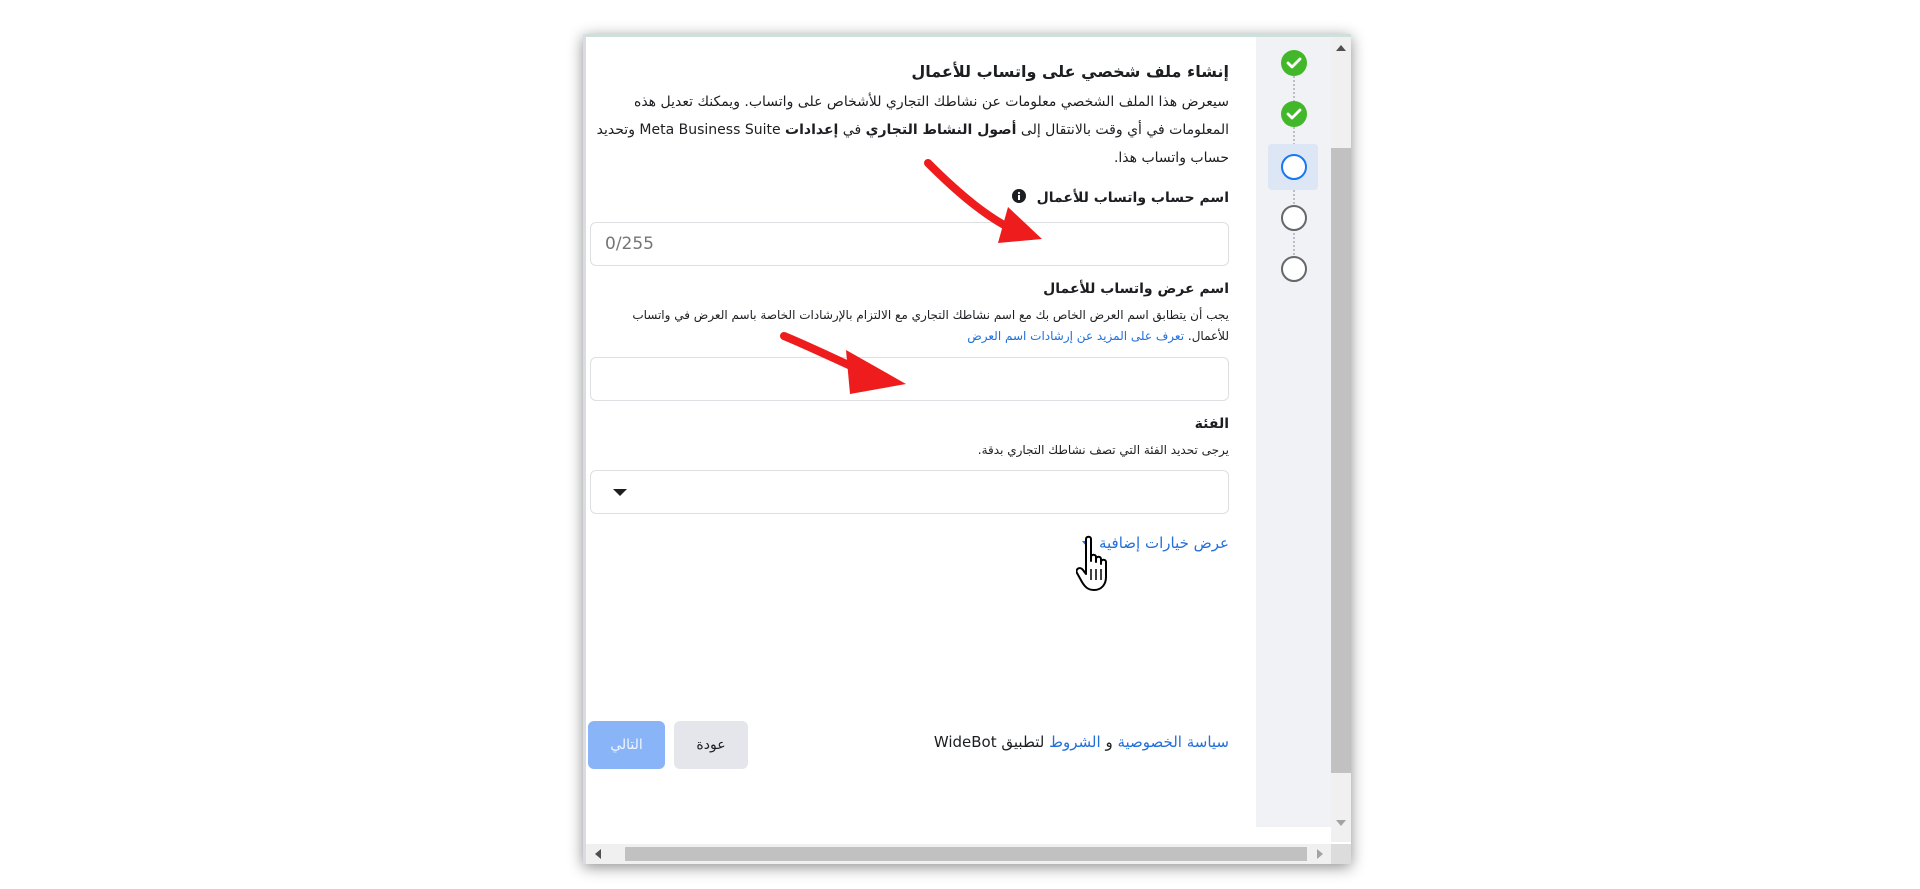  Describe the element at coordinates (989, 742) in the screenshot. I see `policy-app-text: لتطبيق WideBot` at that location.